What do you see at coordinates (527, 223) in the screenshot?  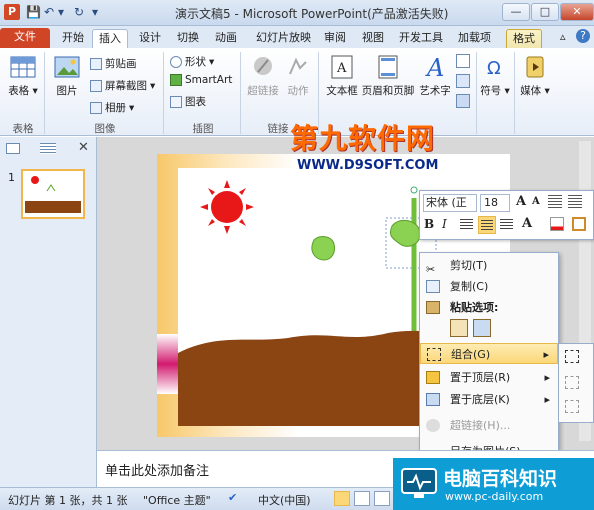 I see `font-color-button: A` at bounding box center [527, 223].